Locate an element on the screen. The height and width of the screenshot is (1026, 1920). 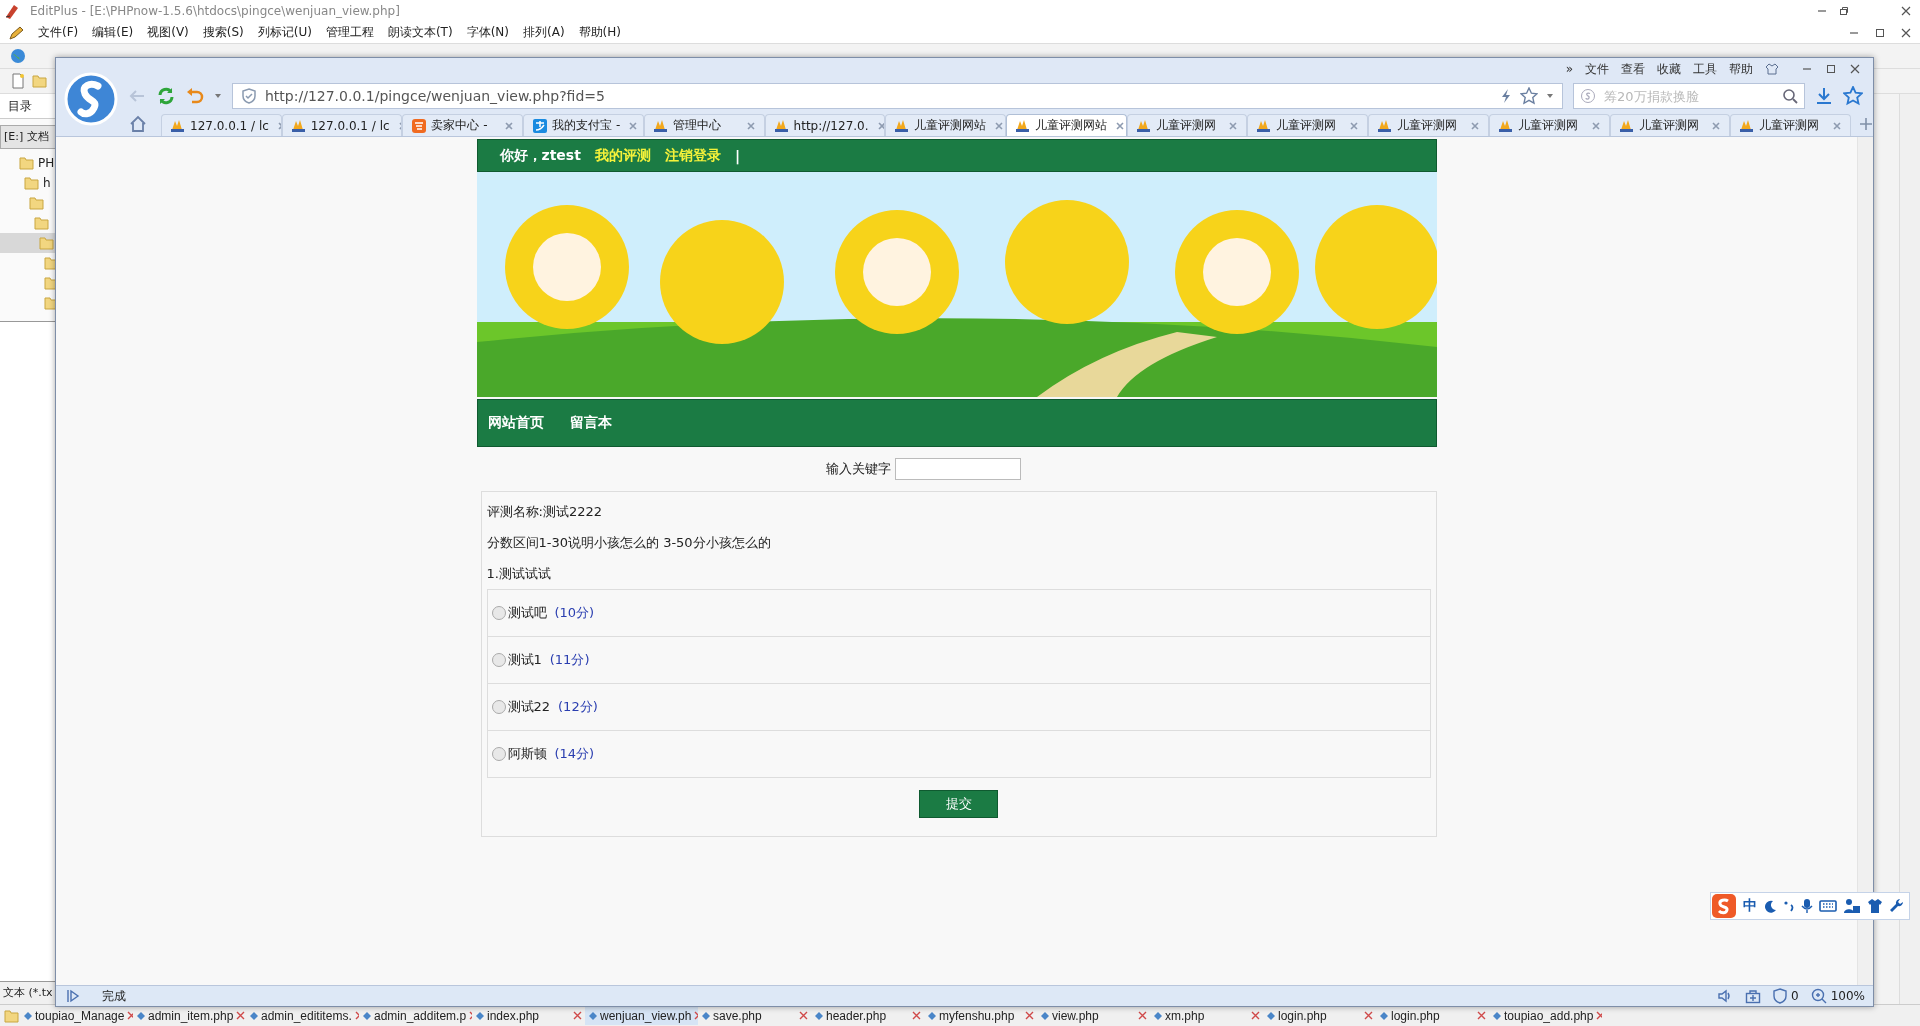
microphone-icon is located at coordinates (1807, 906).